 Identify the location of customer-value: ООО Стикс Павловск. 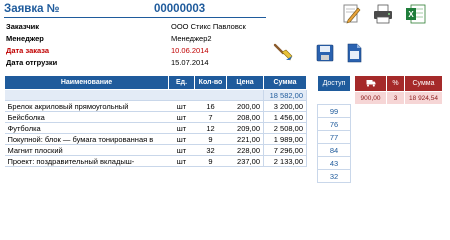
(208, 26).